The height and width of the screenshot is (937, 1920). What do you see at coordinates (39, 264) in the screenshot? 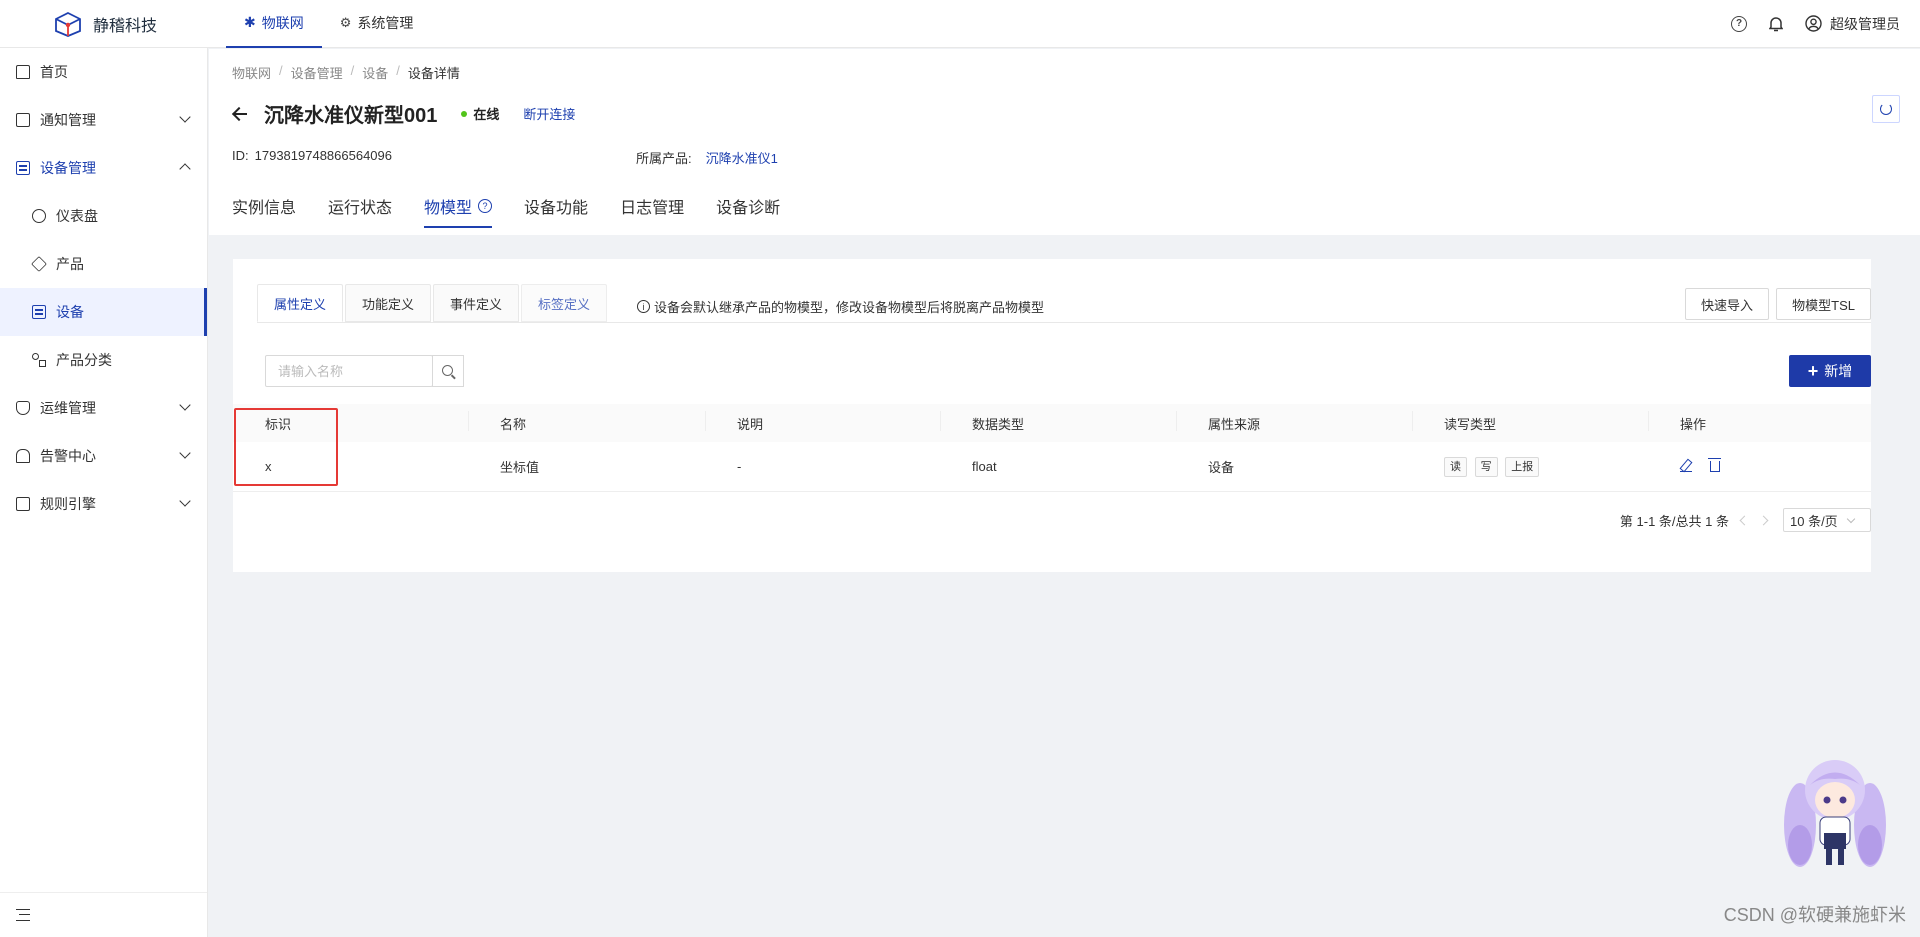
I see `cube-icon` at bounding box center [39, 264].